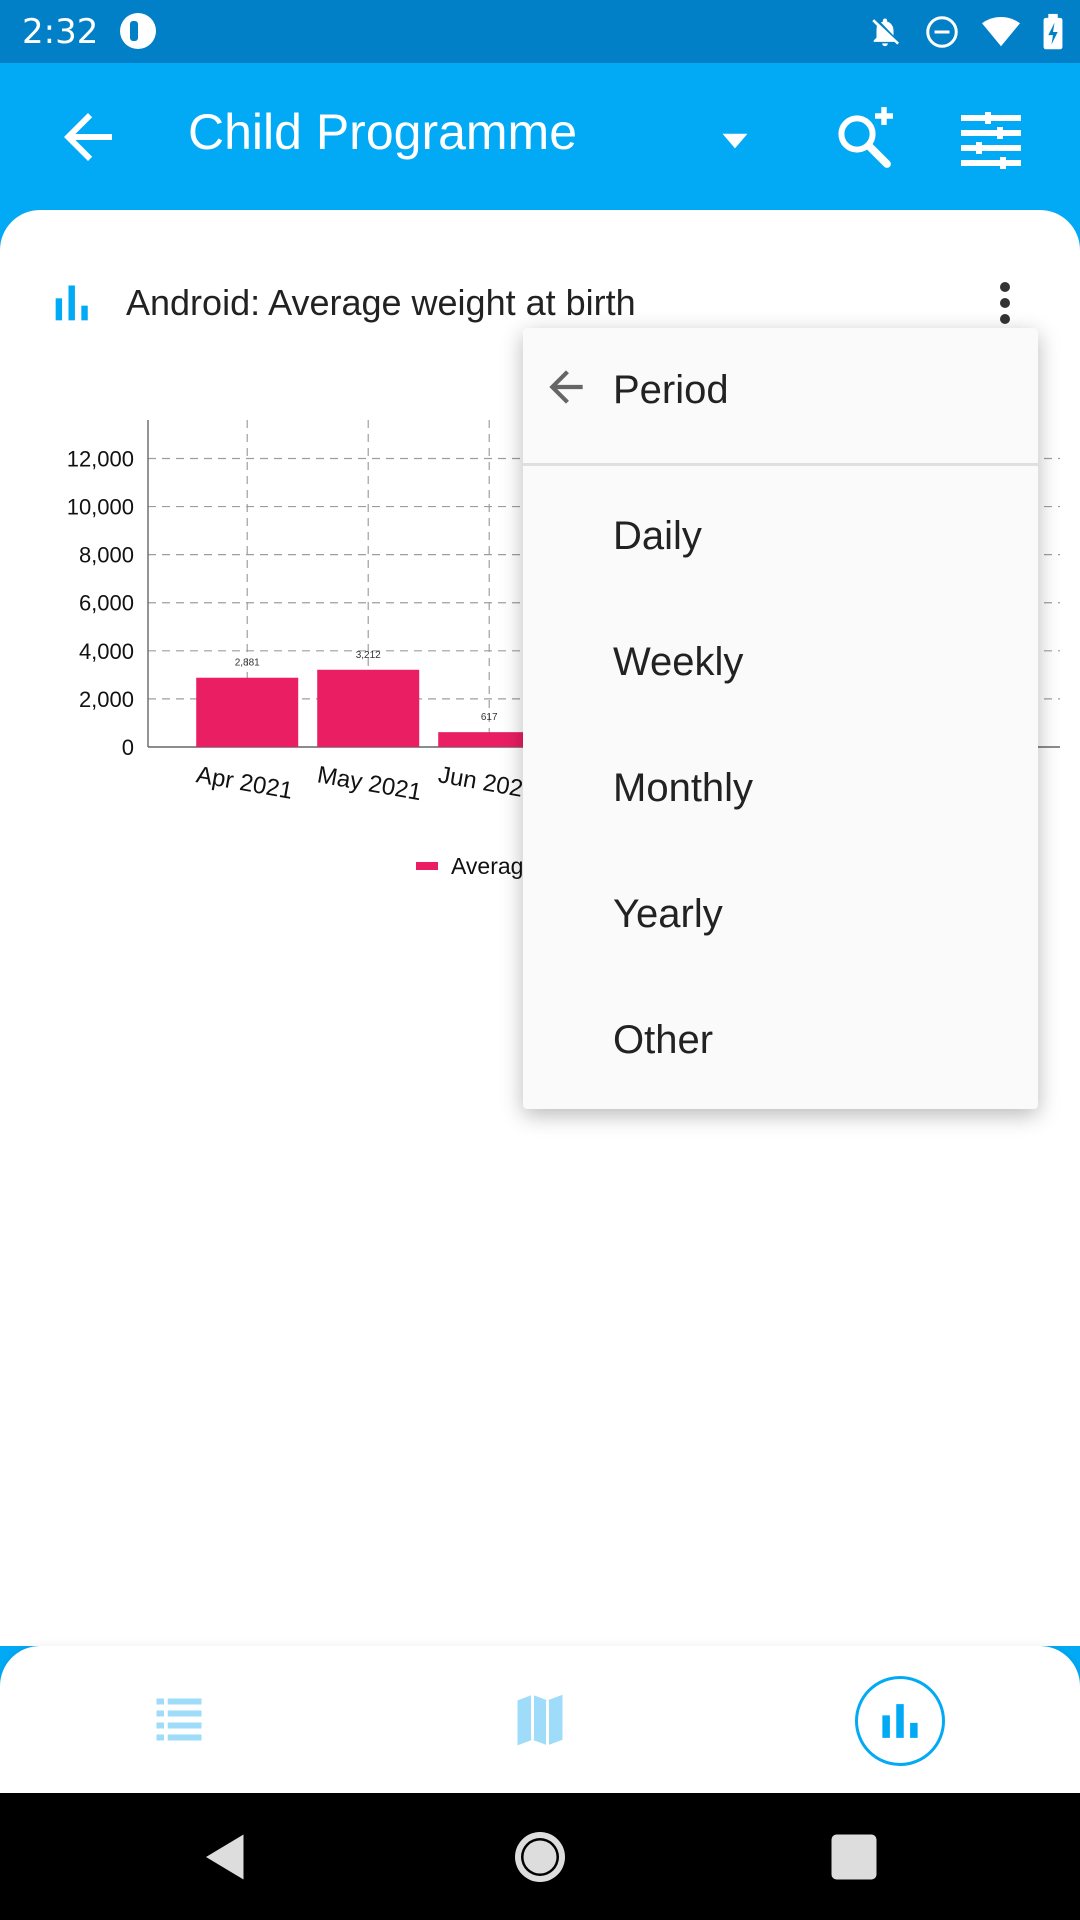 This screenshot has width=1080, height=1920. I want to click on notifications-off-icon, so click(886, 32).